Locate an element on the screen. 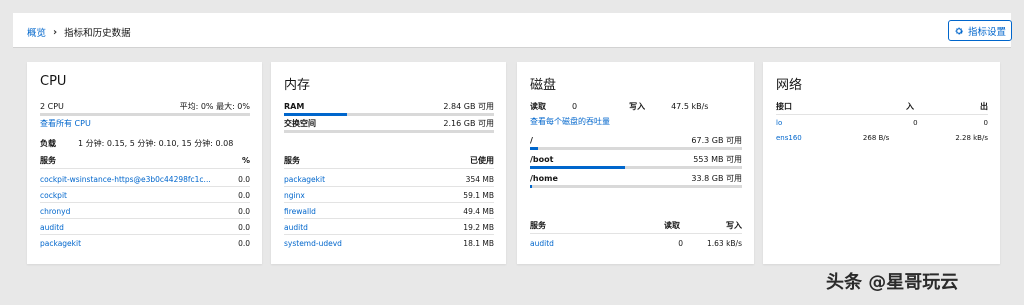 This screenshot has width=1024, height=305. service-name: firewalld is located at coordinates (300, 211).